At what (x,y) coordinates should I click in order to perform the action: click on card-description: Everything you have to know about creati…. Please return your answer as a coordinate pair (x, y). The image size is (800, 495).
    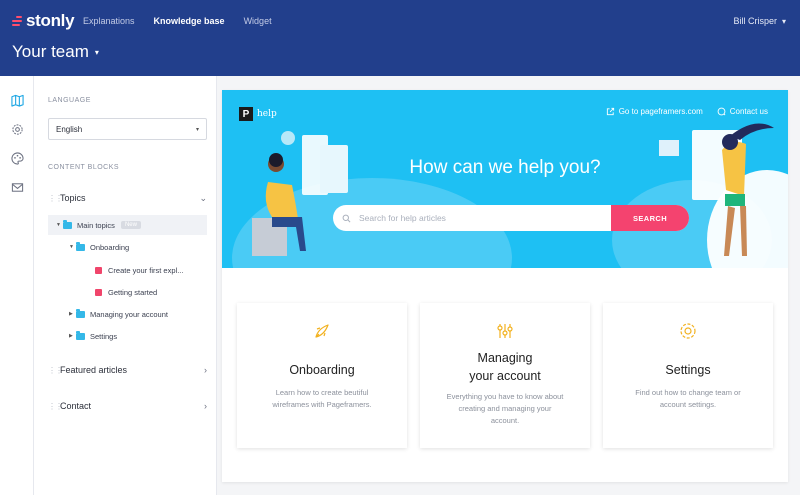
    Looking at the image, I should click on (505, 408).